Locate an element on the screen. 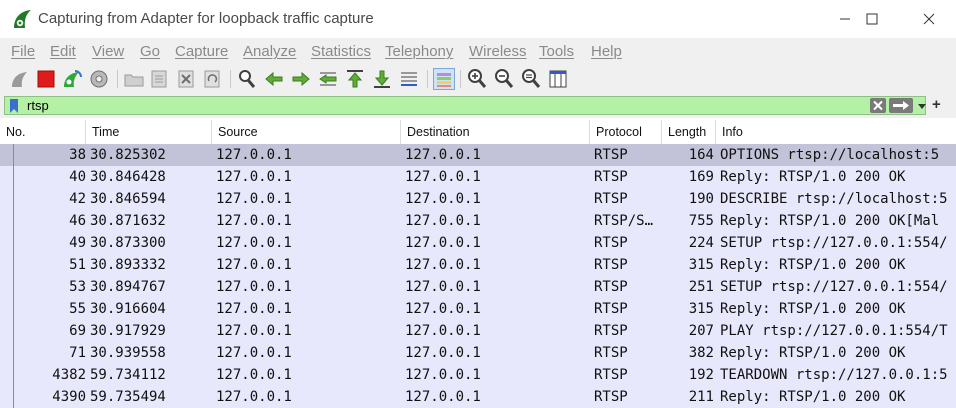 This screenshot has width=956, height=408. packet-length: 211 is located at coordinates (701, 397).